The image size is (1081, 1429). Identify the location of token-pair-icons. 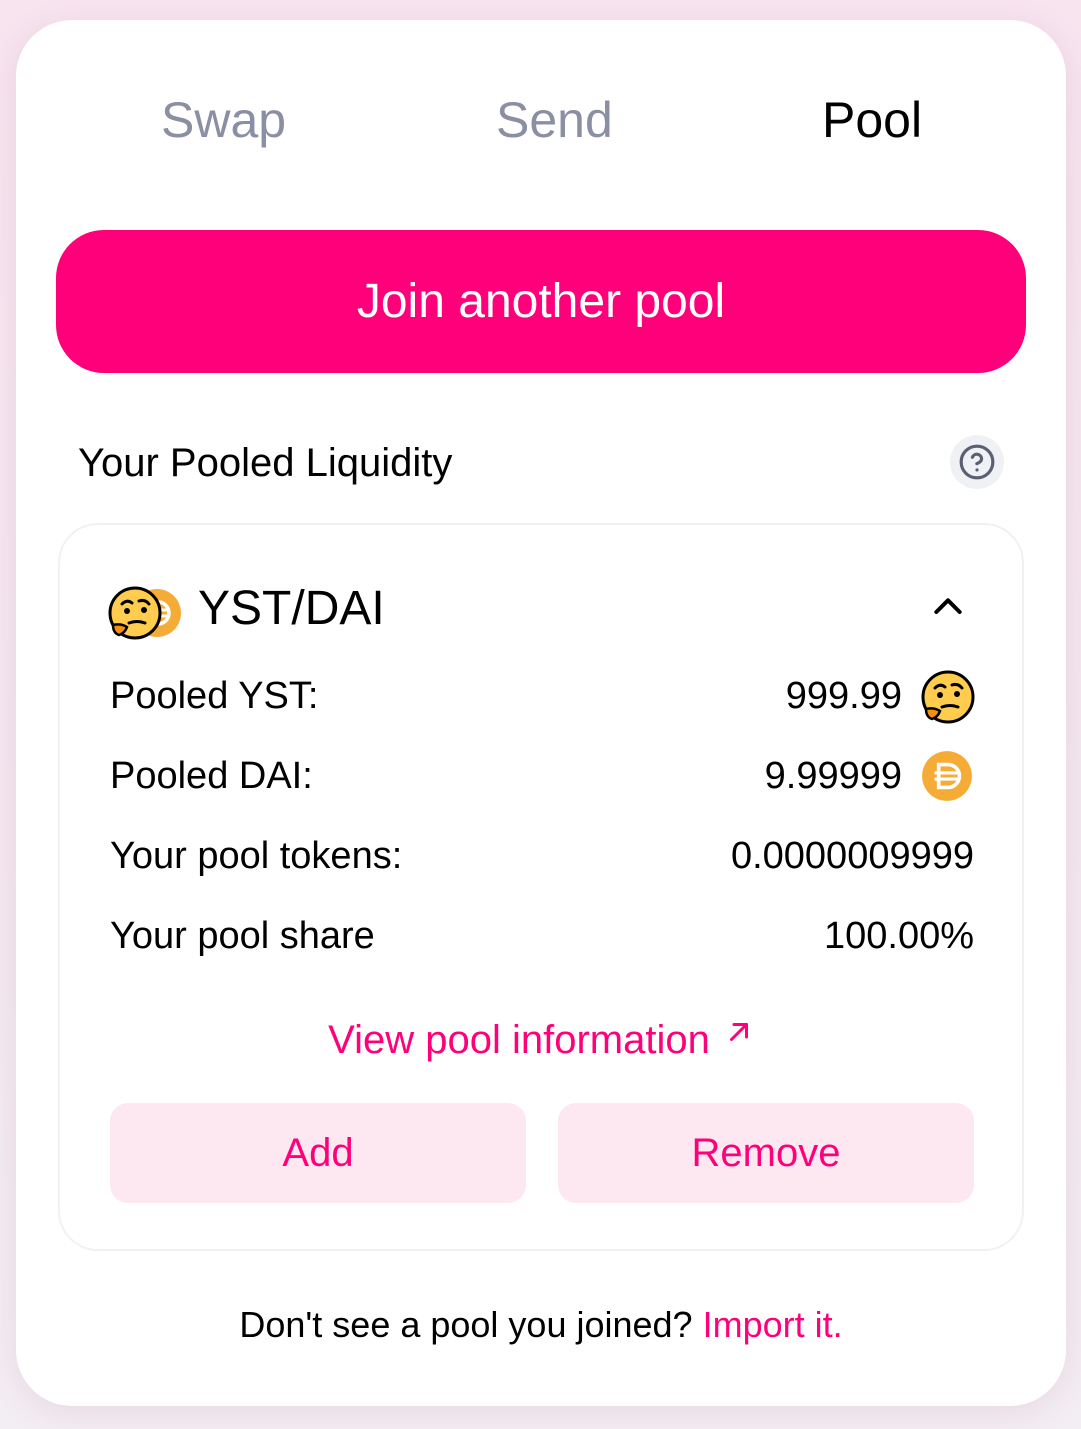
(152, 615).